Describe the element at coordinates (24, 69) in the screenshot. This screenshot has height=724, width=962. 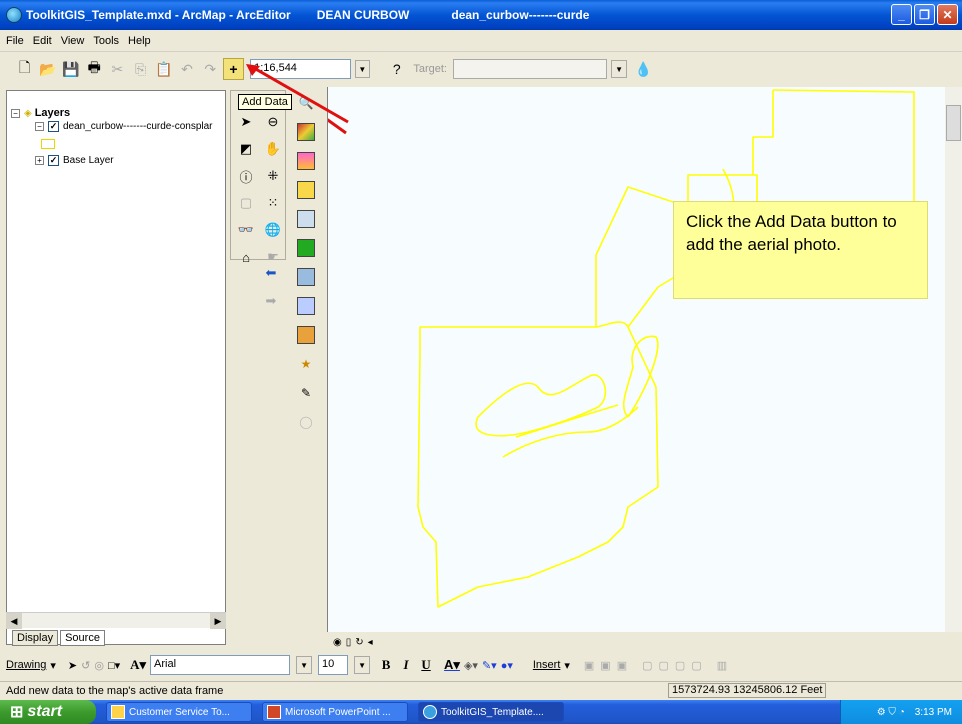
I see `new-icon: 🗋` at that location.